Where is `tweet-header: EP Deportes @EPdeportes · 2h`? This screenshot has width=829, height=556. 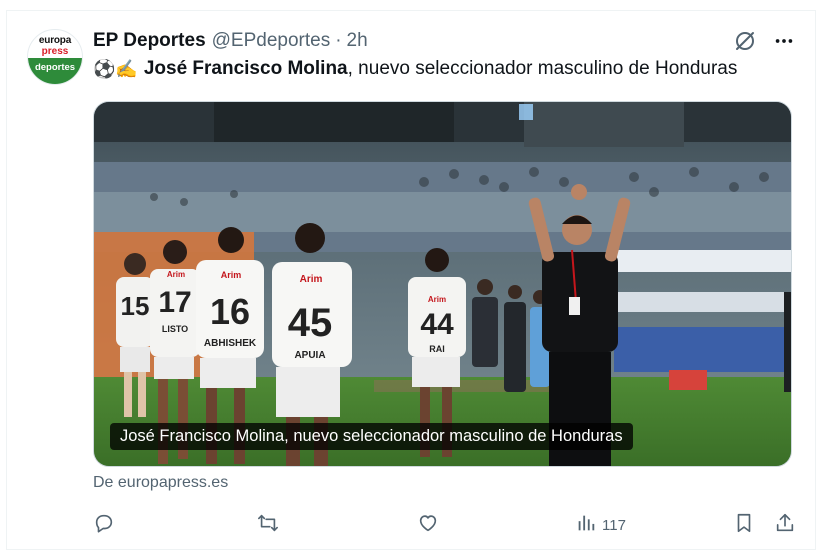 tweet-header: EP Deportes @EPdeportes · 2h is located at coordinates (230, 41).